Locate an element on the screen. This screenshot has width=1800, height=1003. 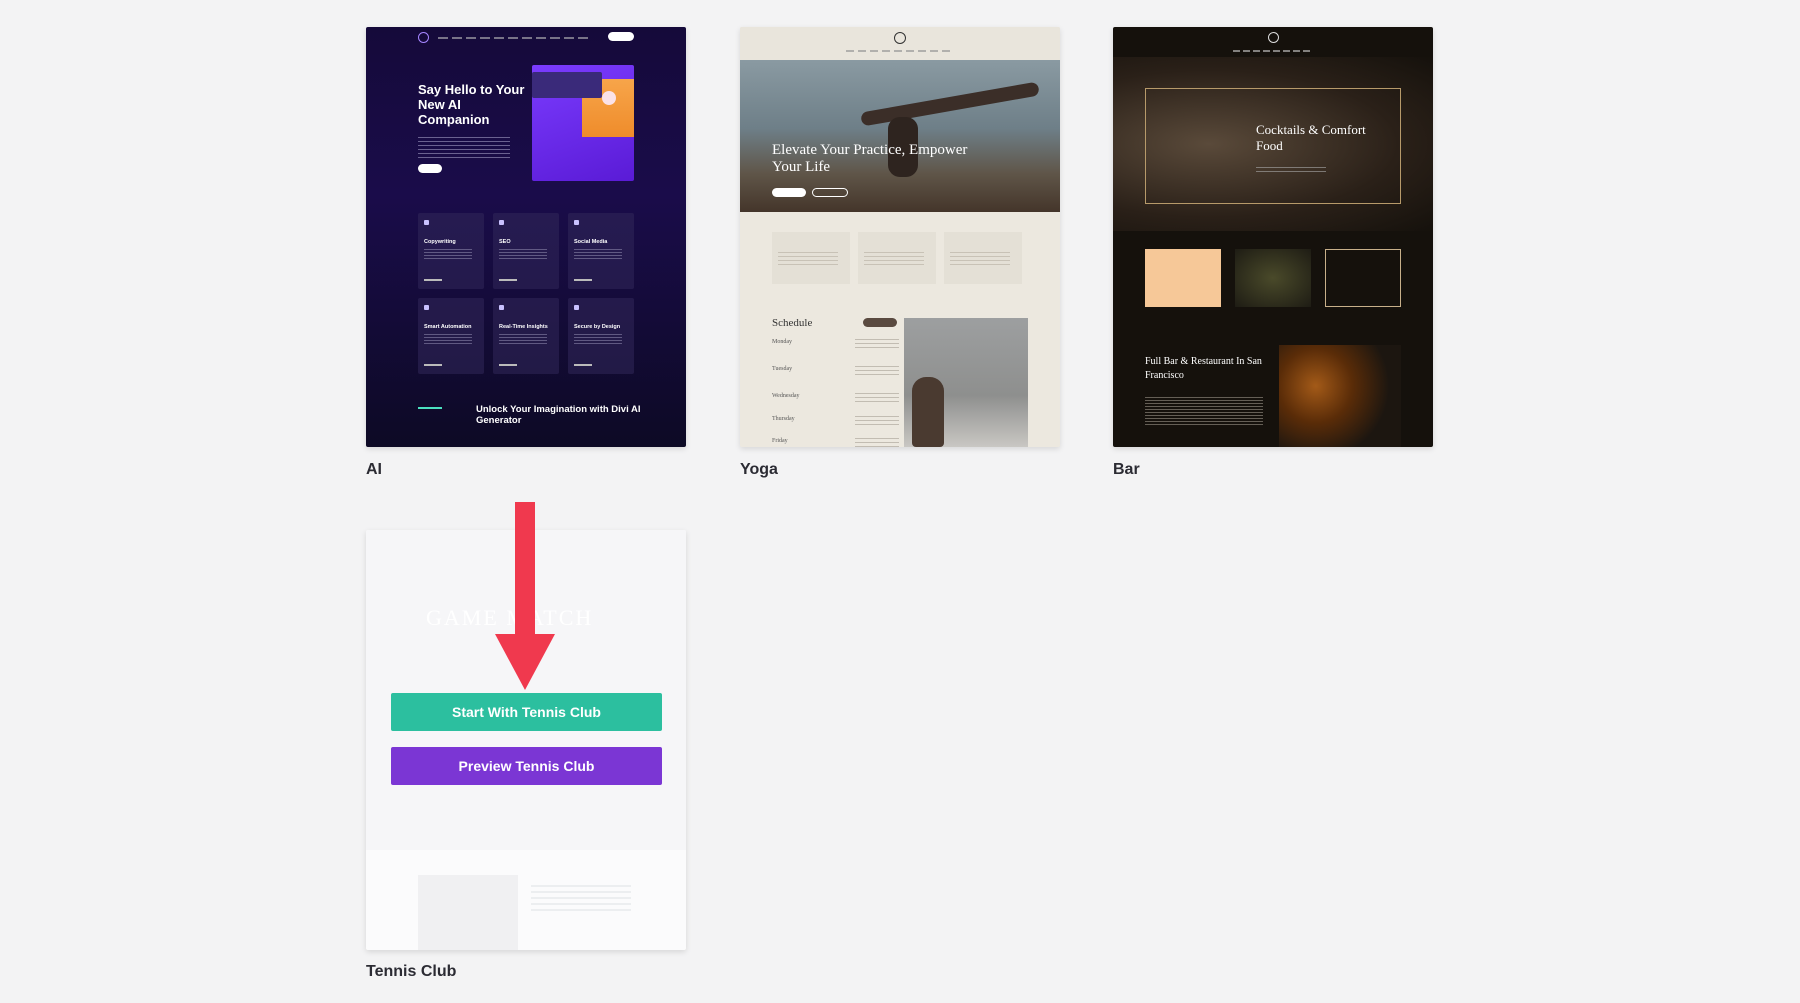
preview-headline: Say Hello to Your New AI Companion is located at coordinates (473, 104).